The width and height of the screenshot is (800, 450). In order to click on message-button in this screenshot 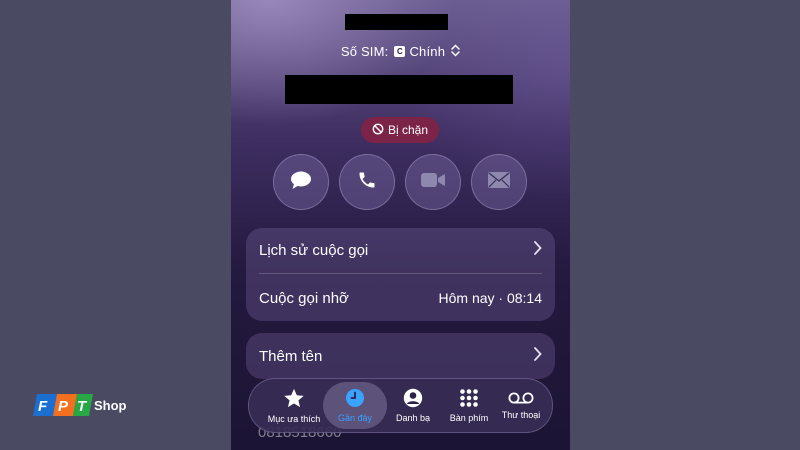, I will do `click(301, 182)`.